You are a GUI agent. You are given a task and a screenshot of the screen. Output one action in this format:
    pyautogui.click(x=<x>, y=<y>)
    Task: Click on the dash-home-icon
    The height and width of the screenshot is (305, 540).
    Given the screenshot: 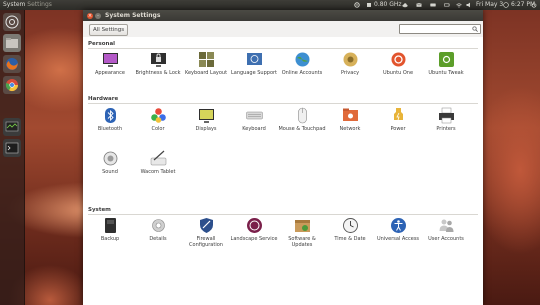 What is the action you would take?
    pyautogui.click(x=12, y=22)
    